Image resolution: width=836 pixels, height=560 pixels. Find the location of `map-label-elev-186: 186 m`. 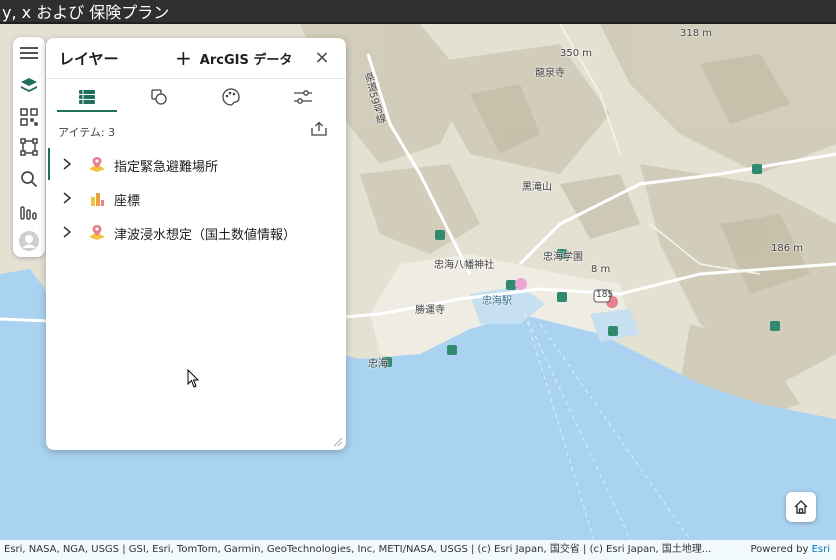

map-label-elev-186: 186 m is located at coordinates (787, 248).